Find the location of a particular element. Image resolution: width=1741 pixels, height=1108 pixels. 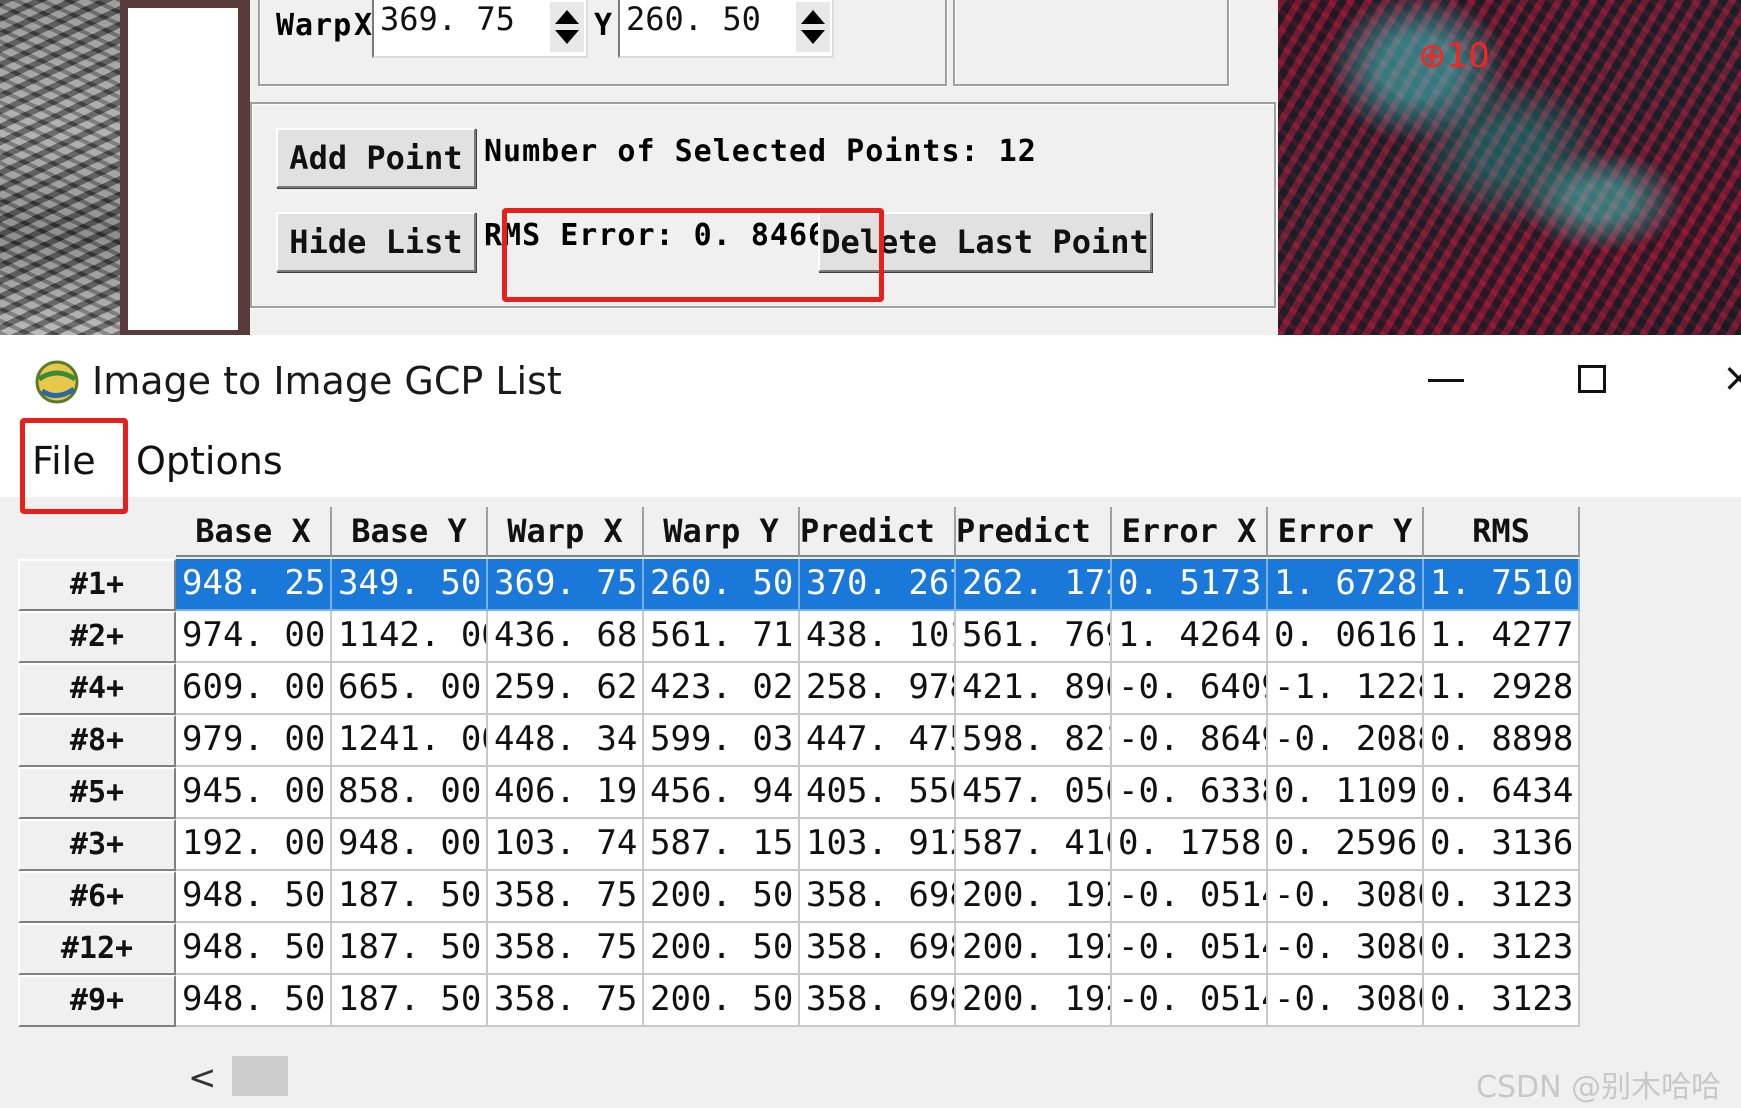

table-cell: 447. 4751 is located at coordinates (878, 741).